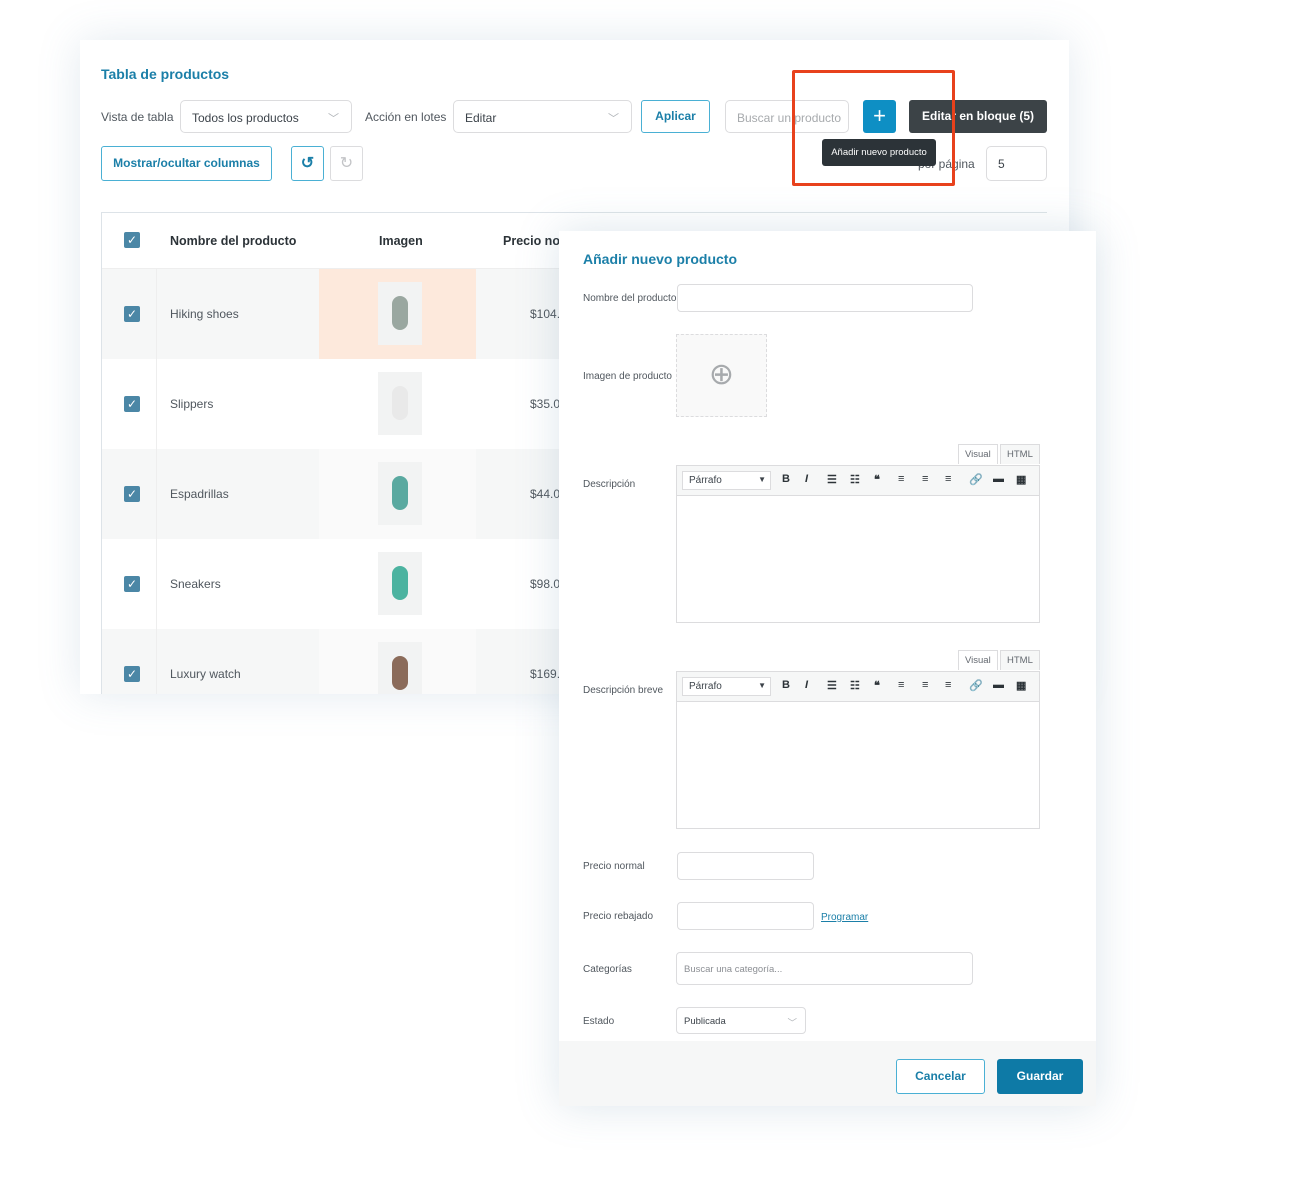 The height and width of the screenshot is (1196, 1300). What do you see at coordinates (191, 404) in the screenshot?
I see `product-name: Slippers` at bounding box center [191, 404].